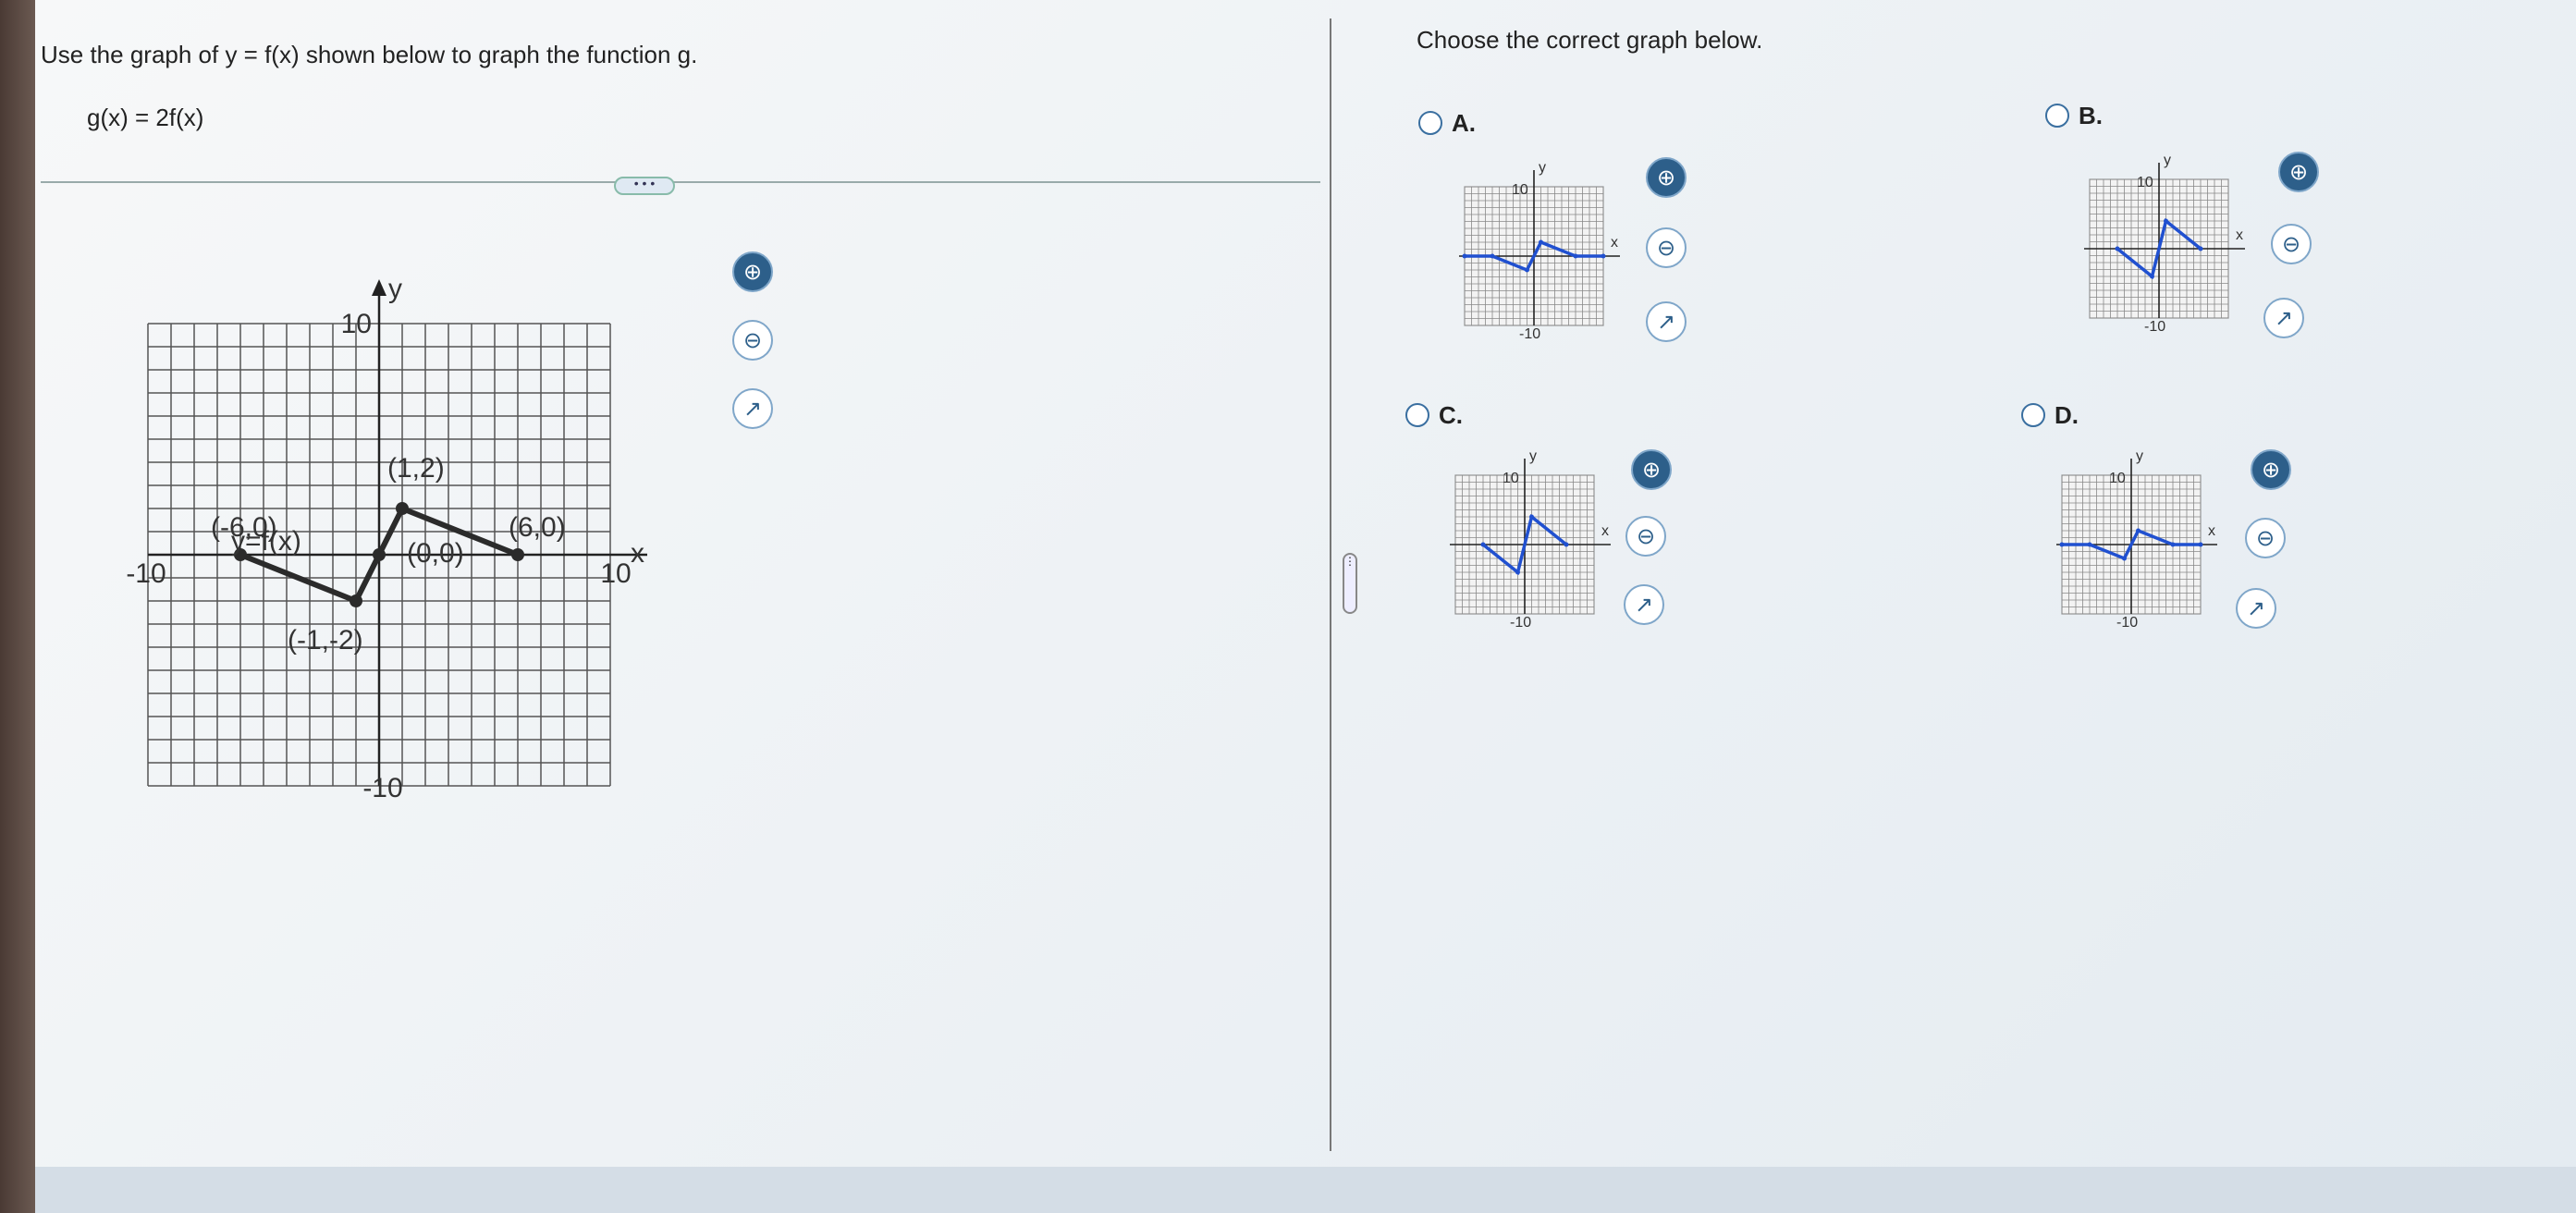  I want to click on popout-icon: ↗, so click(753, 408).